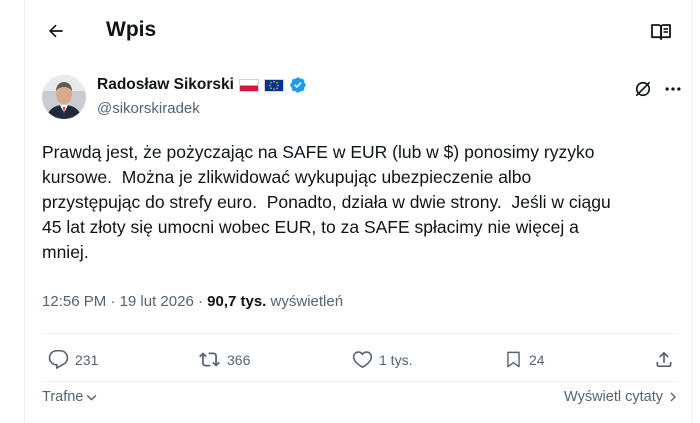 This screenshot has height=423, width=700. What do you see at coordinates (513, 359) in the screenshot?
I see `bookmark-icon` at bounding box center [513, 359].